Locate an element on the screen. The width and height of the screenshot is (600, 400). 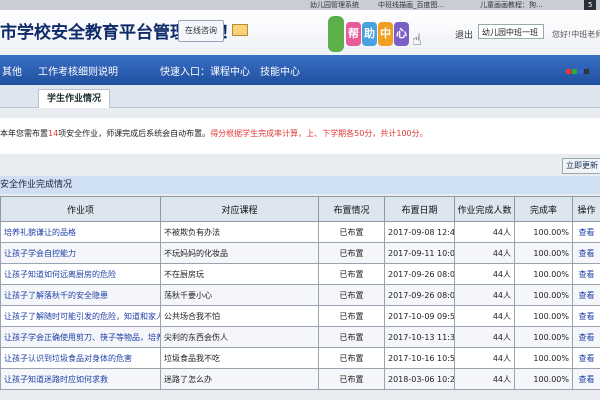
date-cell: 2017-10-09 09:52:3 is located at coordinates (419, 316).